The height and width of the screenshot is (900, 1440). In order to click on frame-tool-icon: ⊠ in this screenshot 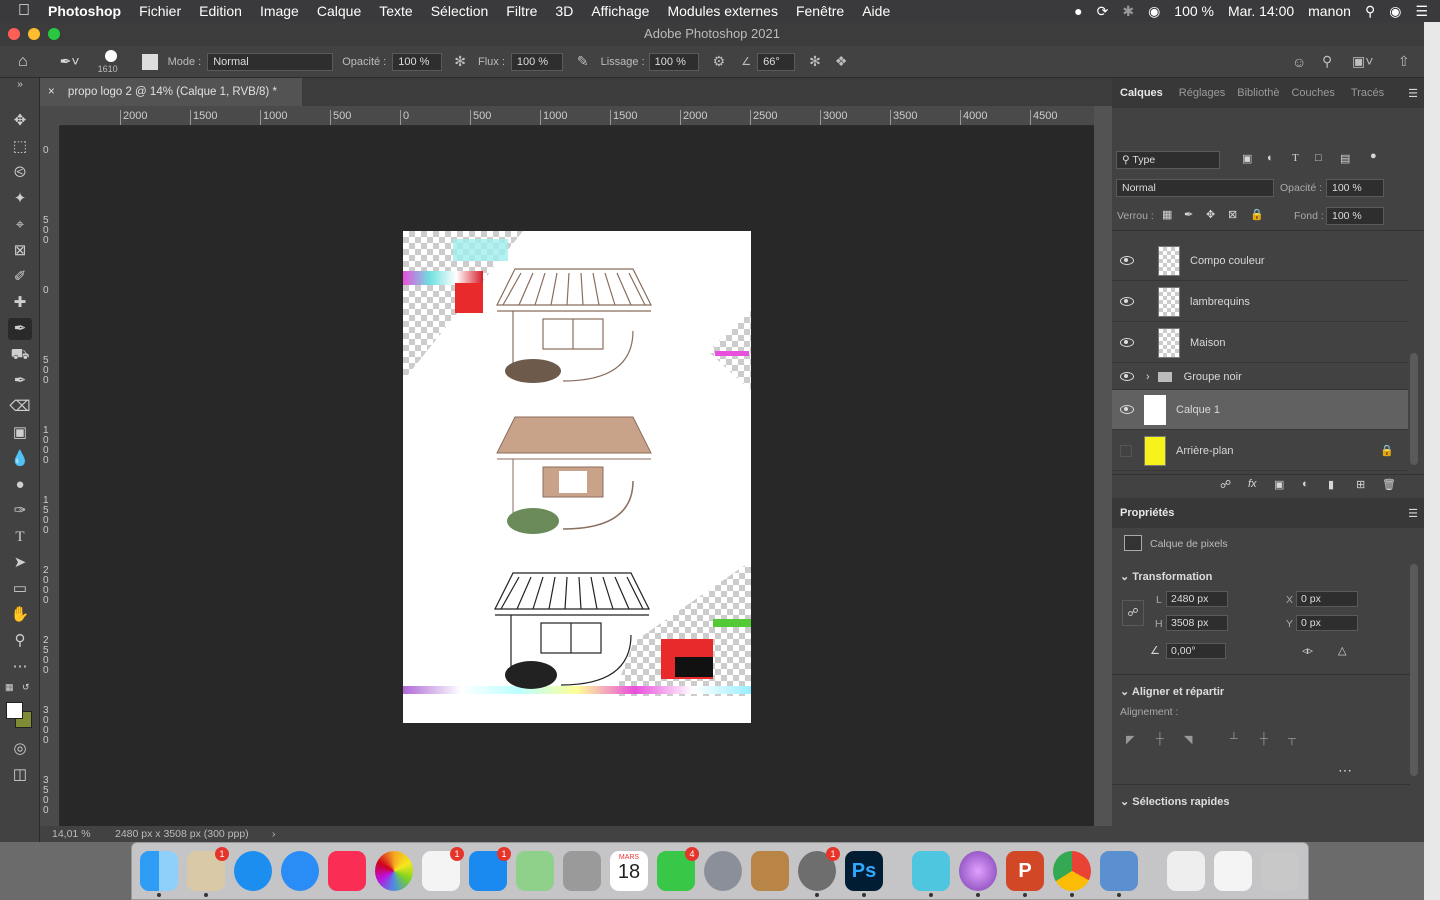, I will do `click(20, 251)`.